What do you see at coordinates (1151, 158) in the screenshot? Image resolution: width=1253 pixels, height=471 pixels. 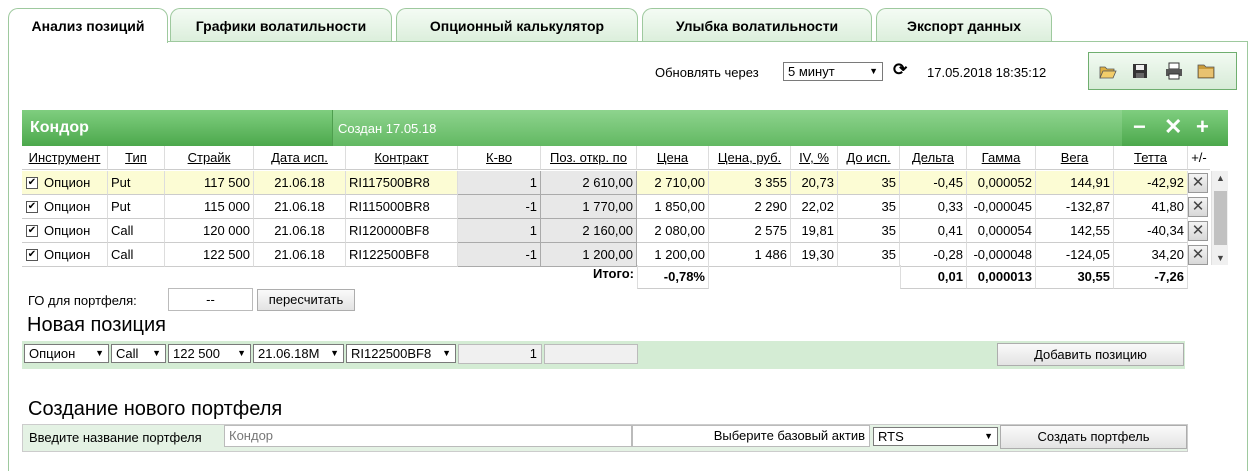 I see `col-theta: Тетта` at bounding box center [1151, 158].